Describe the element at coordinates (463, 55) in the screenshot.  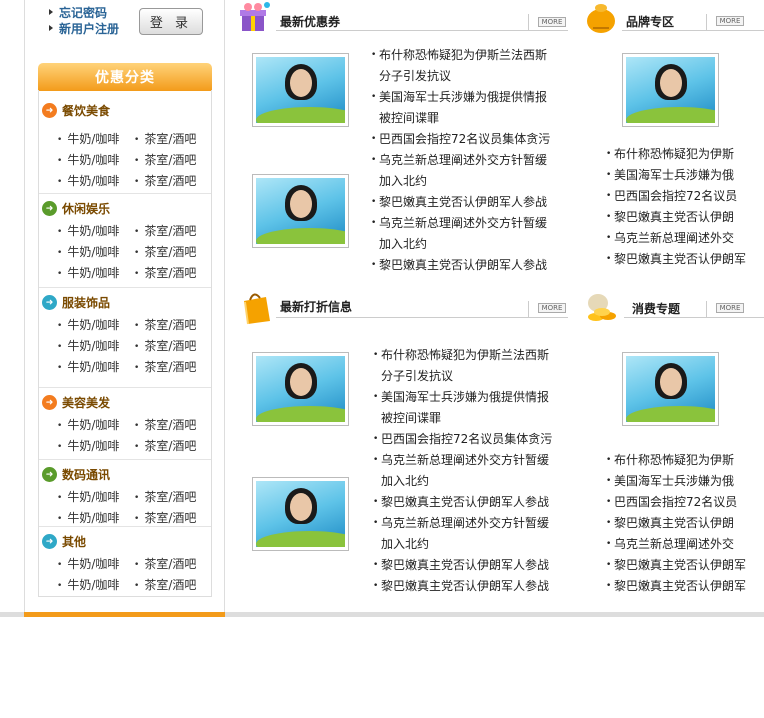
I see `news-item-text: 布什称恐怖疑犯为伊斯兰法西斯` at that location.